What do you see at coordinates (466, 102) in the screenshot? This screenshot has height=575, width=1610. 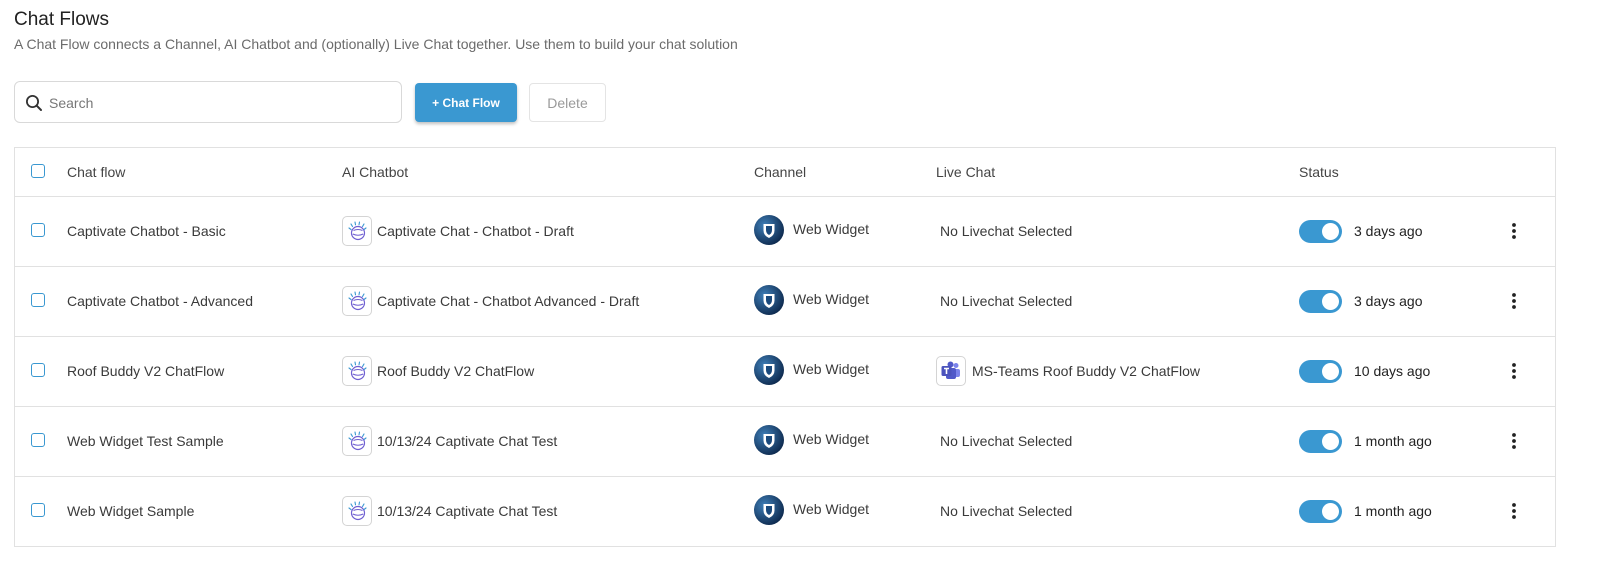 I see `add-chat-flow-button: + Chat Flow` at bounding box center [466, 102].